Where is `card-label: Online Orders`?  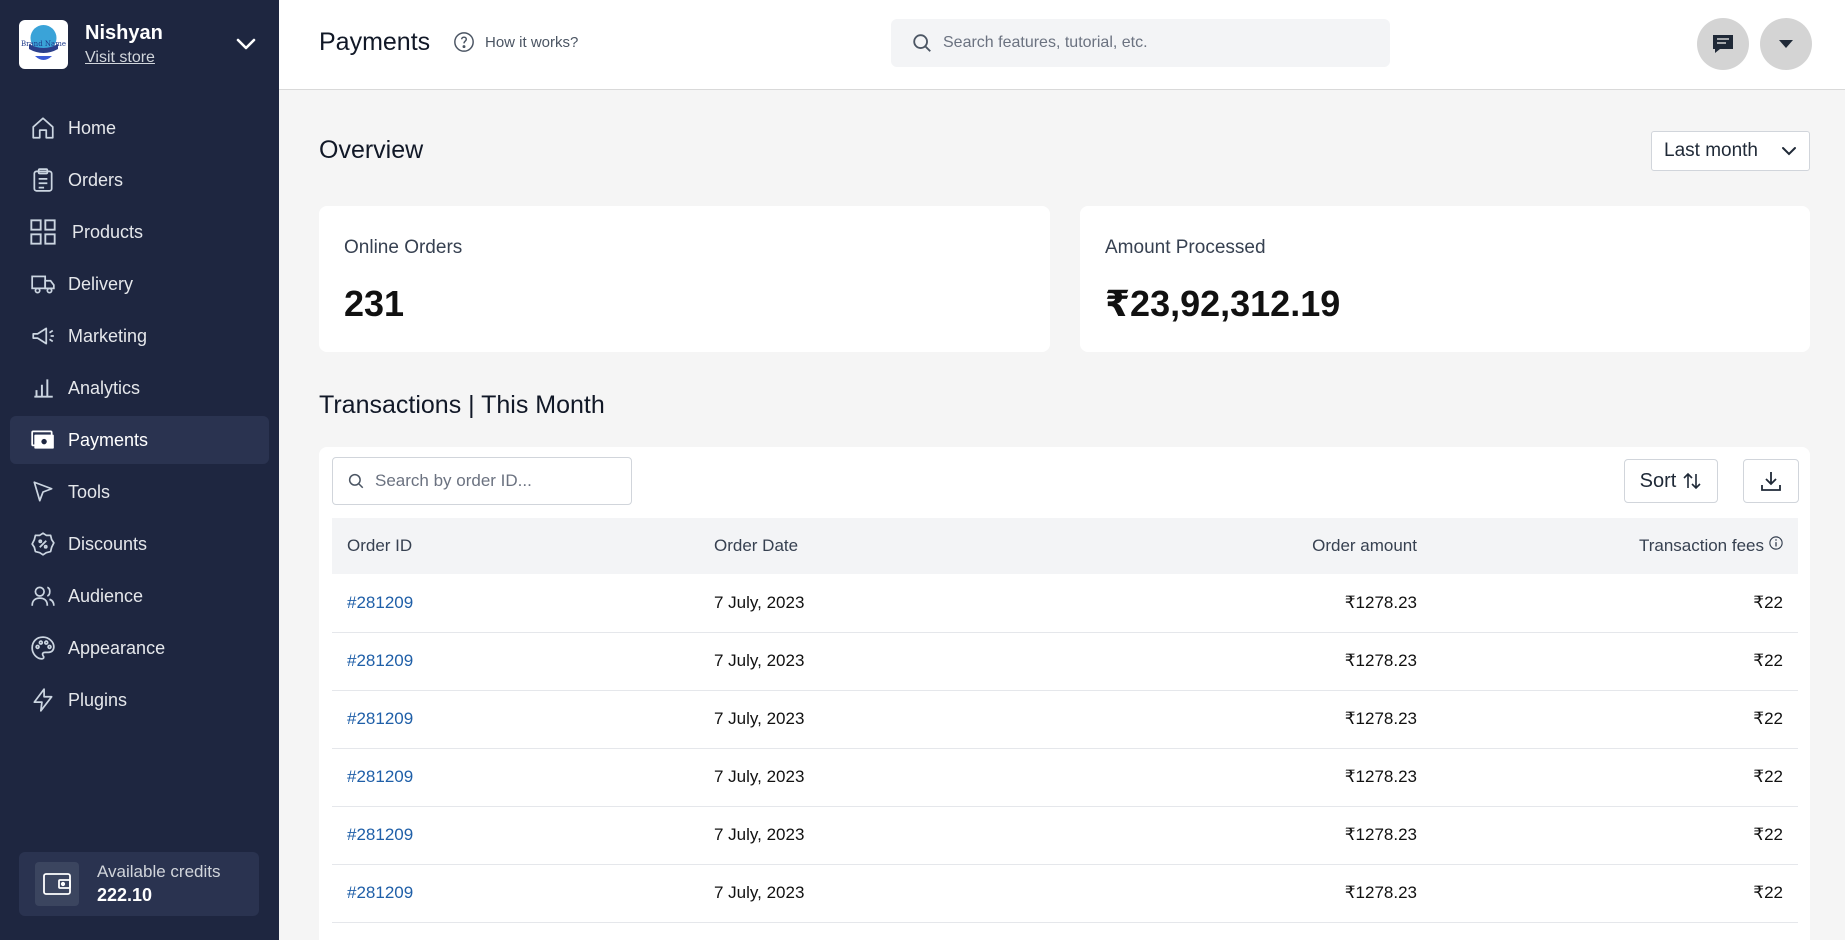 card-label: Online Orders is located at coordinates (403, 247).